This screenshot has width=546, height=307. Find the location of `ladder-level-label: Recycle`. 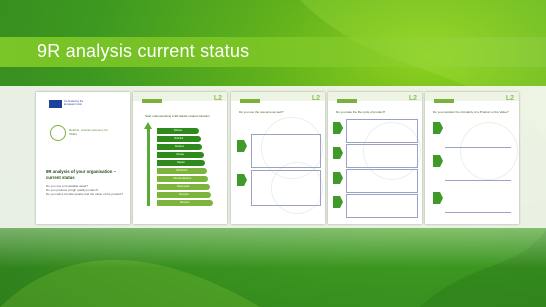

ladder-level-label: Recycle is located at coordinates (184, 194).